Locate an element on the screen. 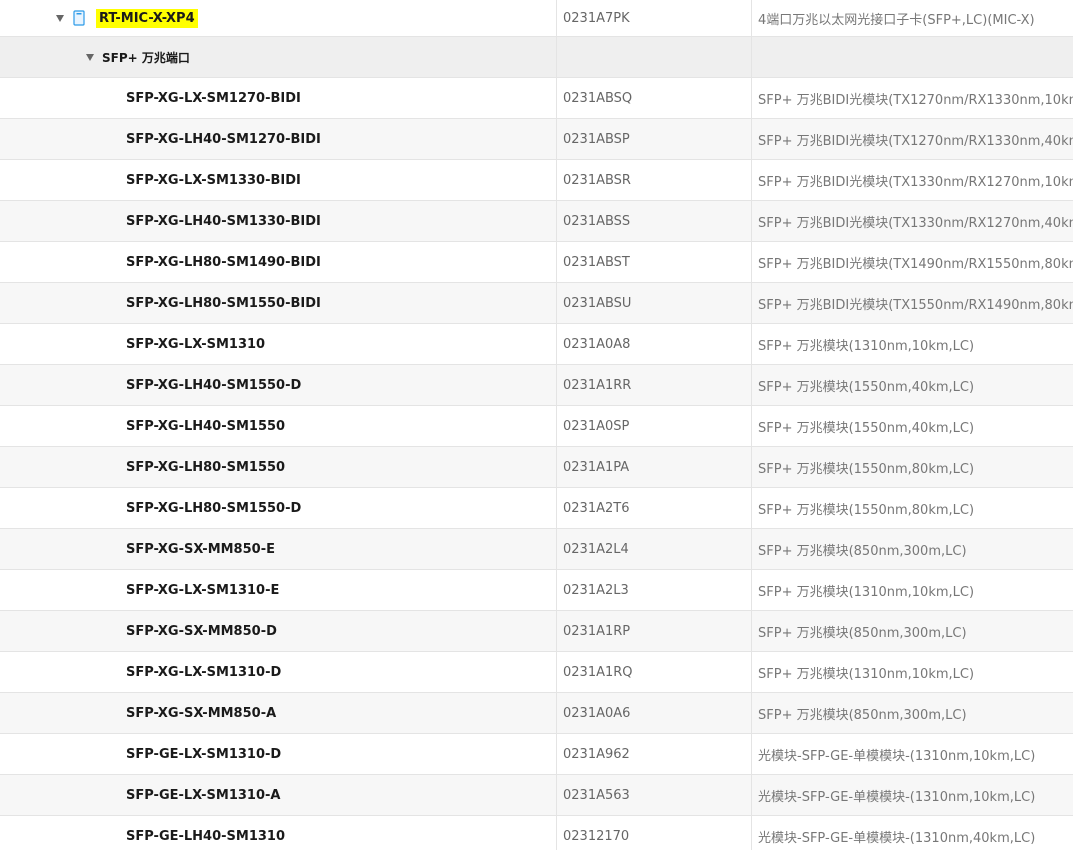 The width and height of the screenshot is (1073, 850). root-name-cell: RT-MIC-X-XP4 is located at coordinates (278, 18).